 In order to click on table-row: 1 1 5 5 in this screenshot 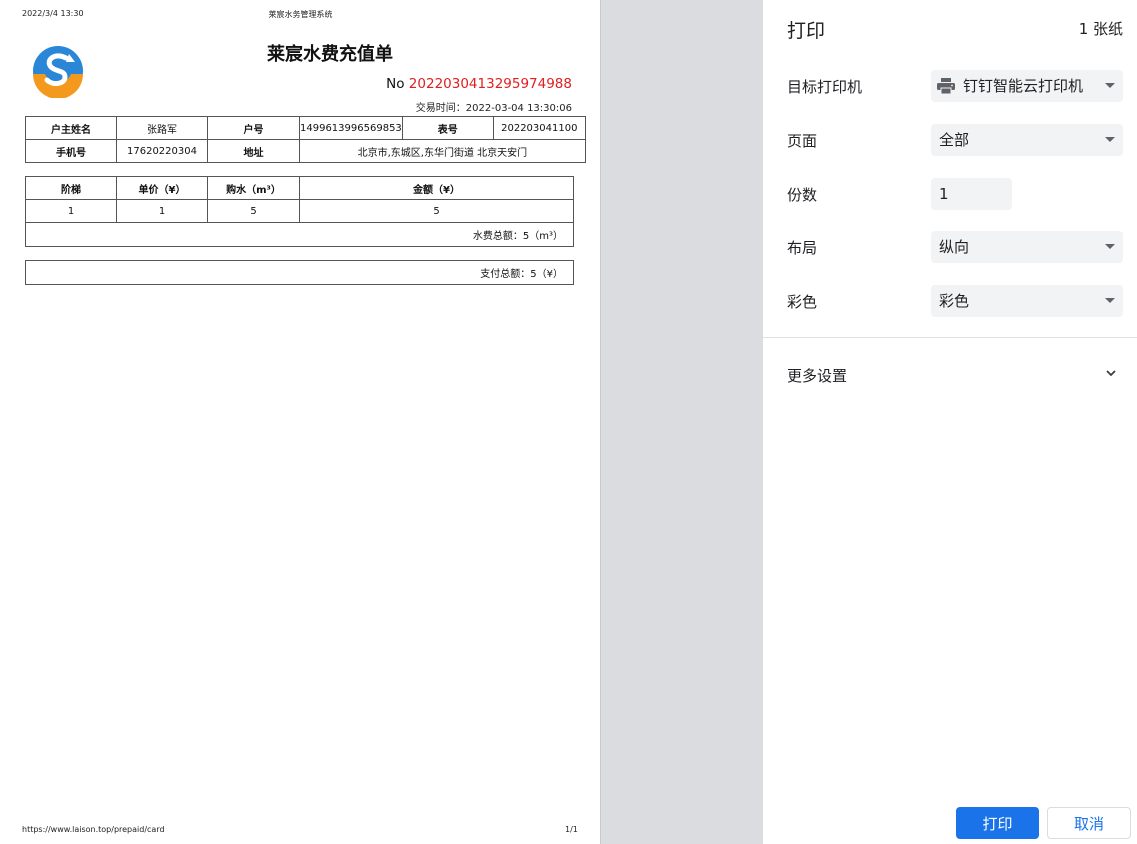, I will do `click(299, 211)`.